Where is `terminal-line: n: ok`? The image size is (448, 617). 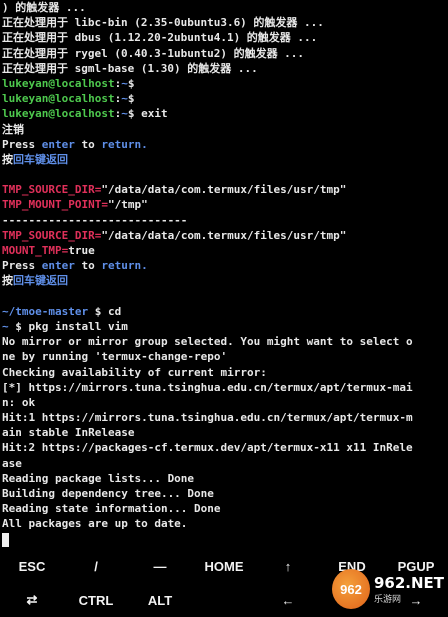 terminal-line: n: ok is located at coordinates (225, 402).